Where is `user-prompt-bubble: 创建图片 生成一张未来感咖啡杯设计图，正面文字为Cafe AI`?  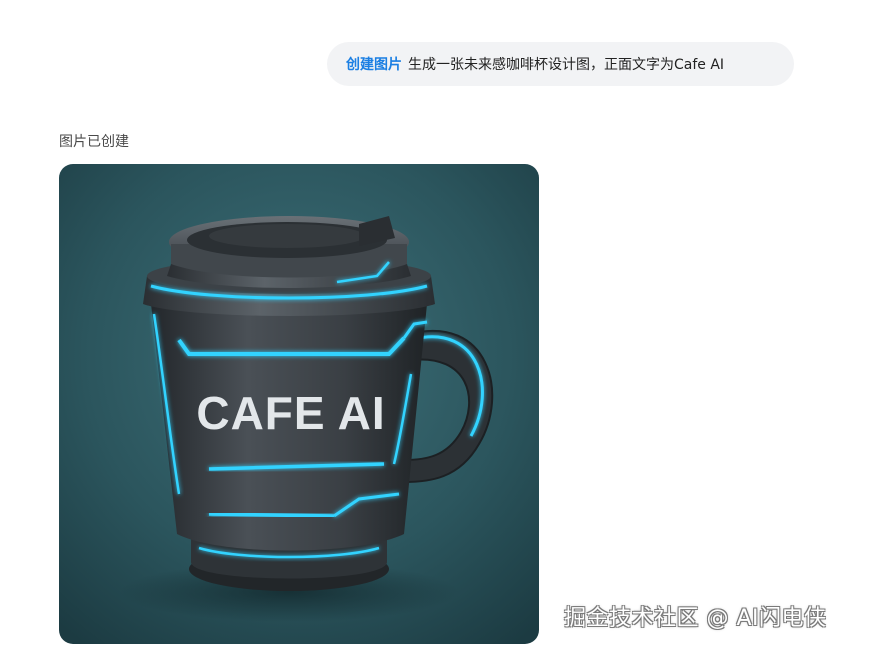
user-prompt-bubble: 创建图片 生成一张未来感咖啡杯设计图，正面文字为Cafe AI is located at coordinates (560, 64).